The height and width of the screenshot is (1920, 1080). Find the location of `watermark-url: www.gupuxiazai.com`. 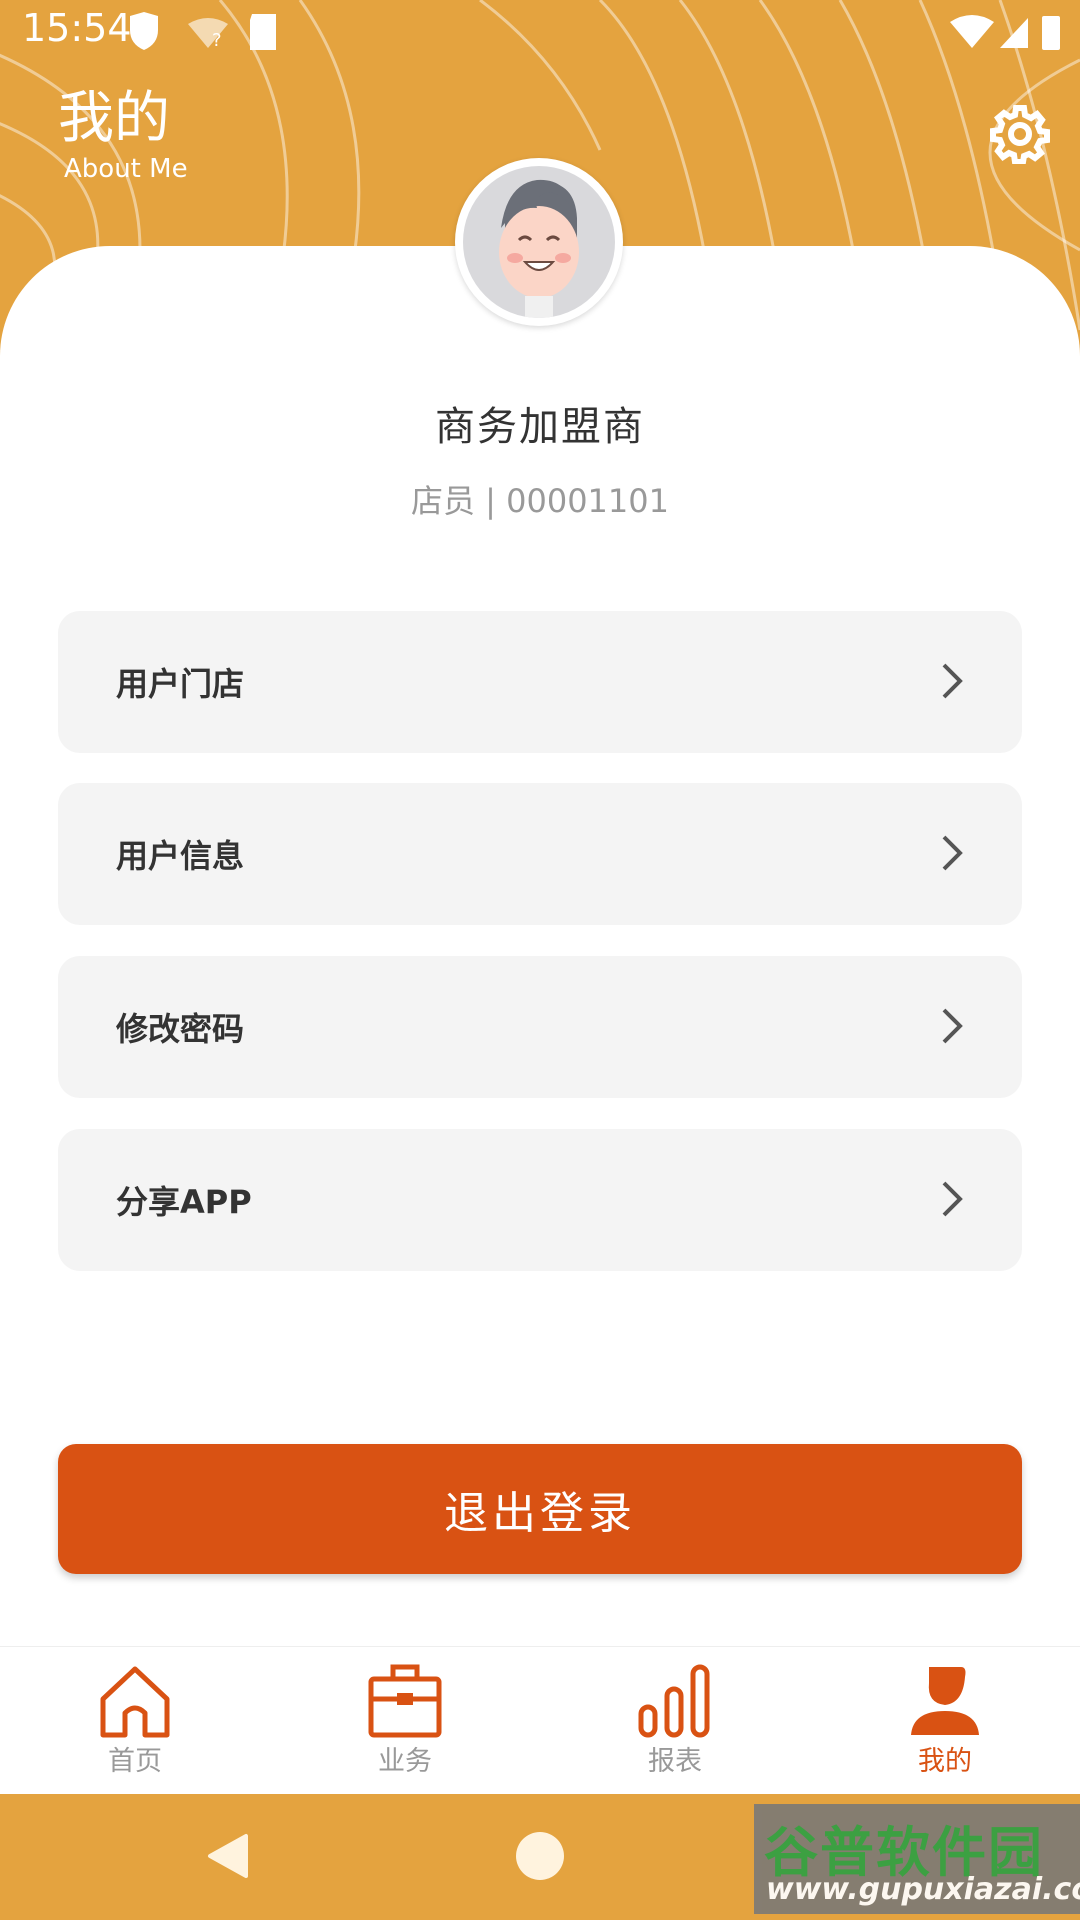

watermark-url: www.gupuxiazai.com is located at coordinates (923, 1889).